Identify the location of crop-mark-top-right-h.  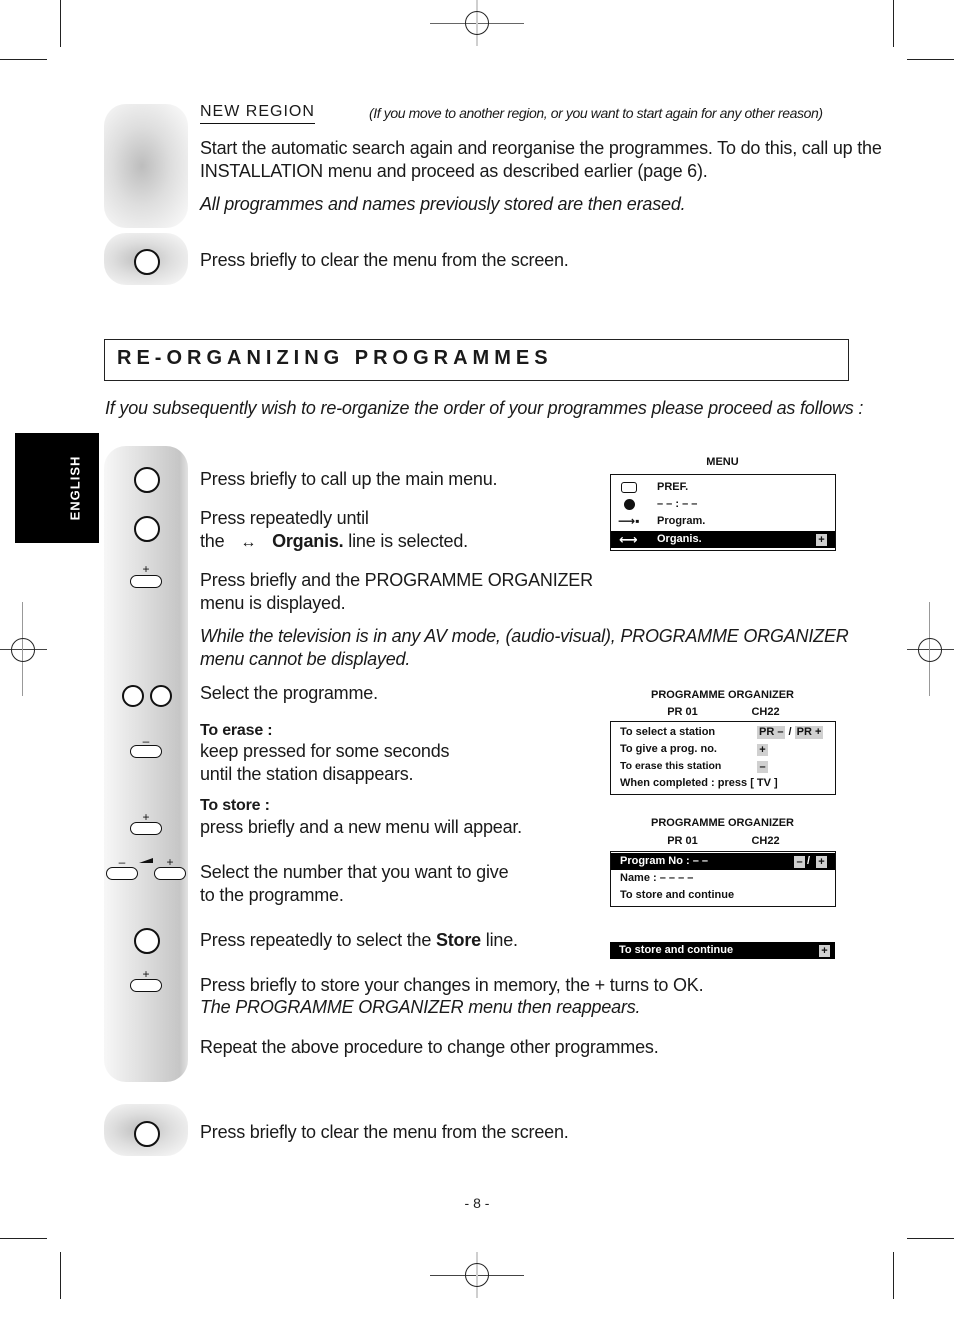
(930, 59).